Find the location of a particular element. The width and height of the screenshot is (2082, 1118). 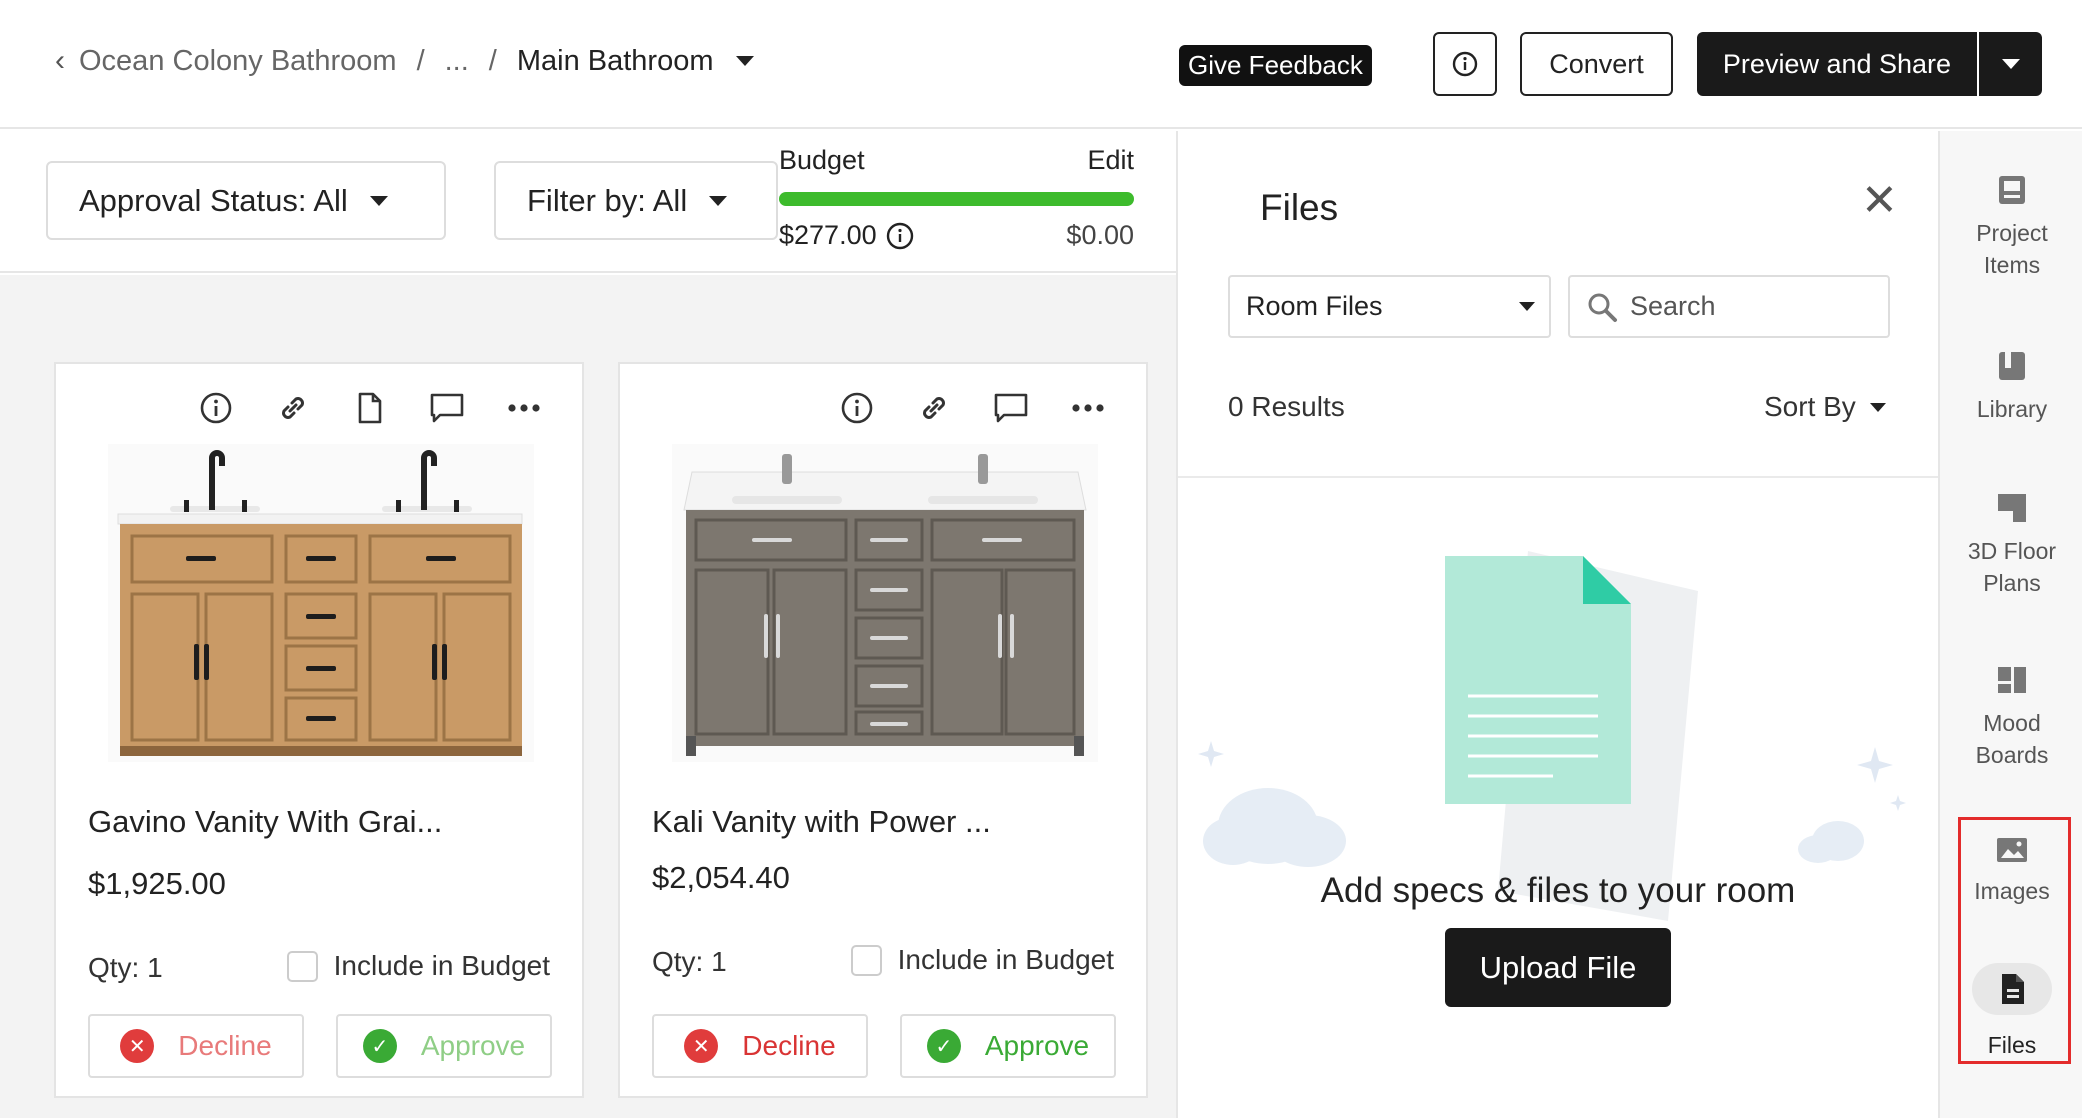

approval-status-label: Approval Status: All is located at coordinates (213, 200).